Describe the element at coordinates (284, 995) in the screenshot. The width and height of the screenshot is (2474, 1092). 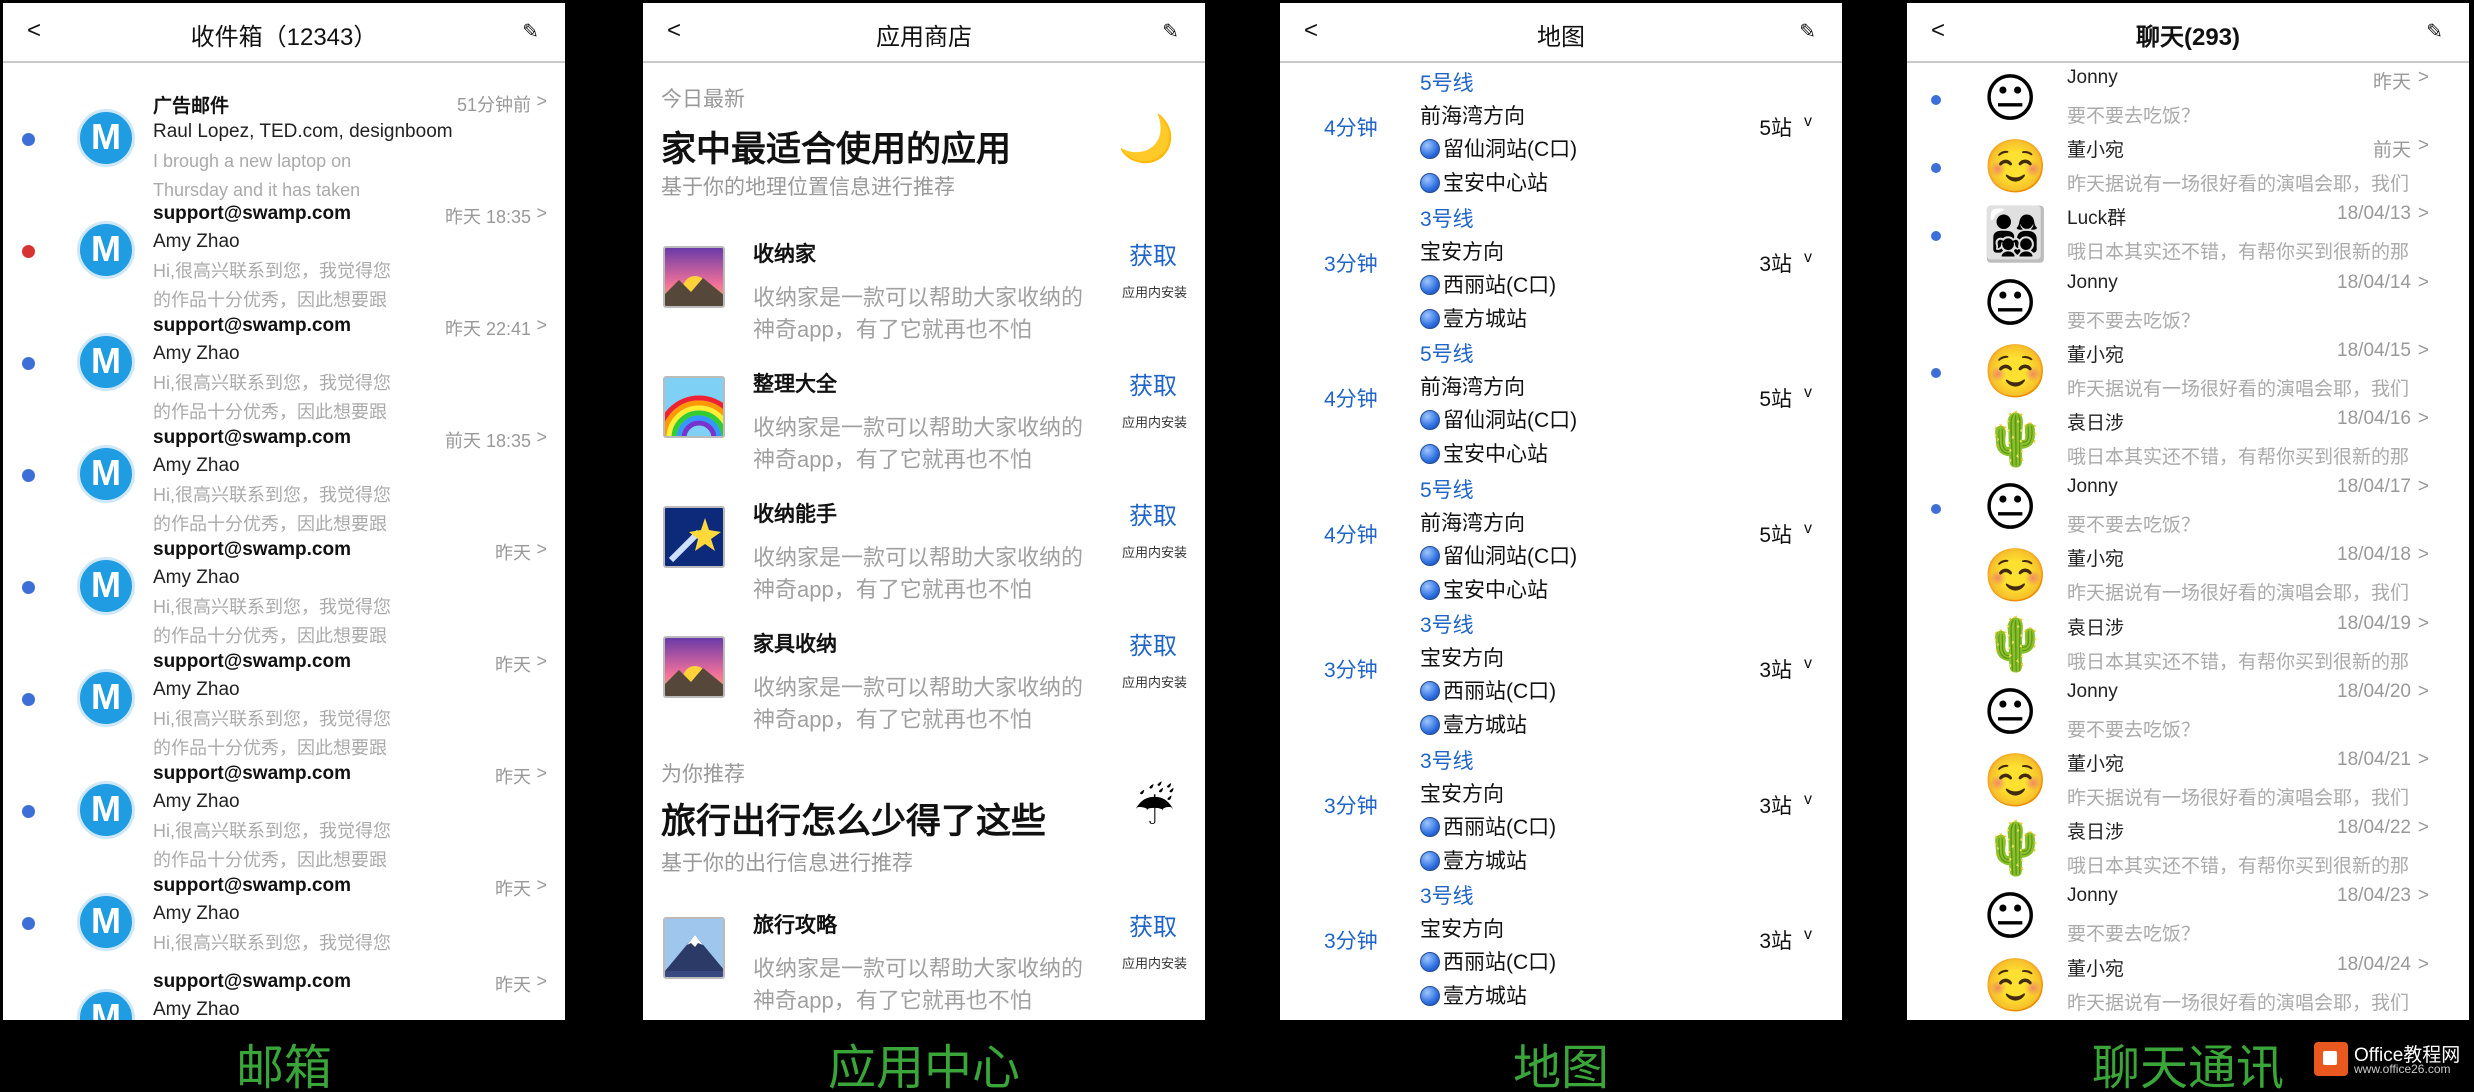
I see `mail-item: Msupport@swamp.com 昨天 > Amy Zhao` at that location.